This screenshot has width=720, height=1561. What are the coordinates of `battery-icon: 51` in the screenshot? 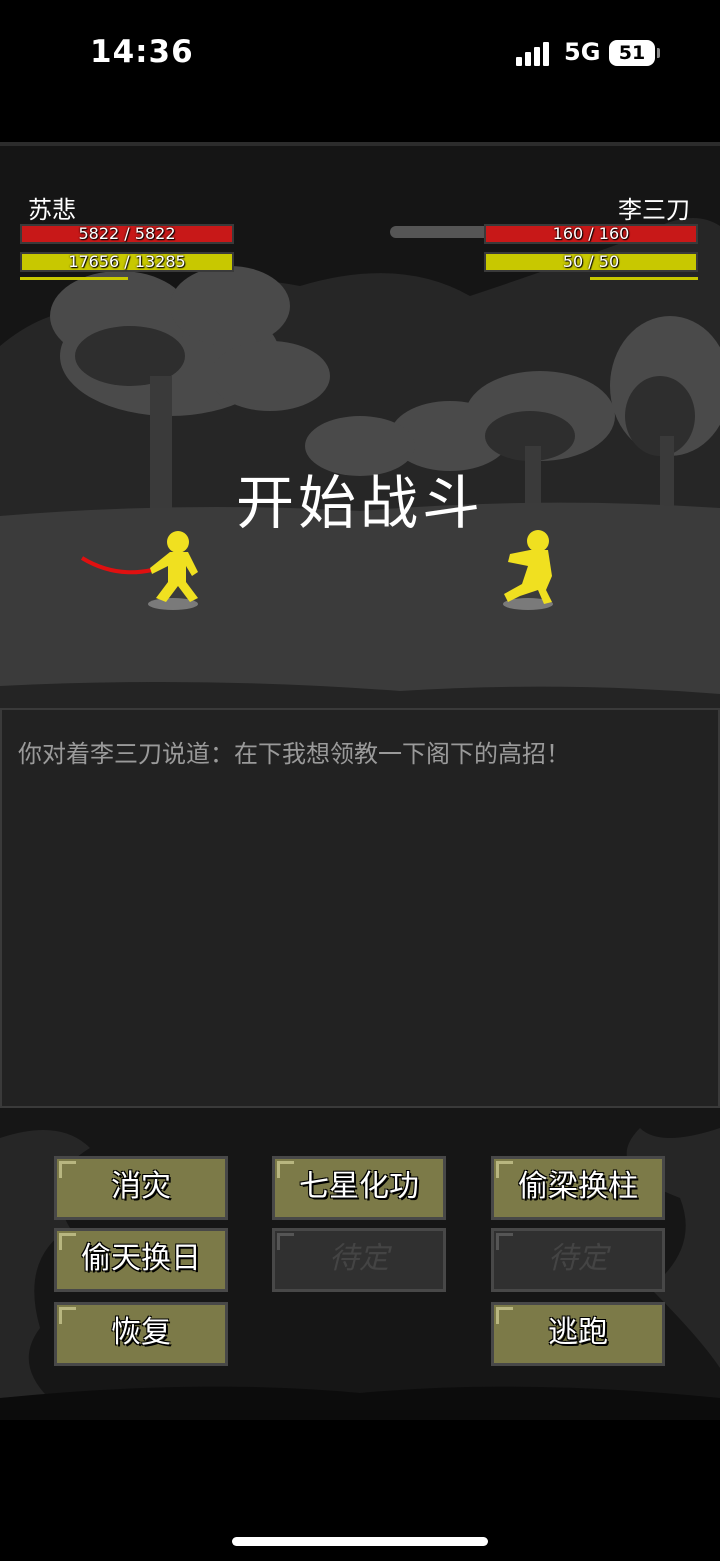 It's located at (632, 53).